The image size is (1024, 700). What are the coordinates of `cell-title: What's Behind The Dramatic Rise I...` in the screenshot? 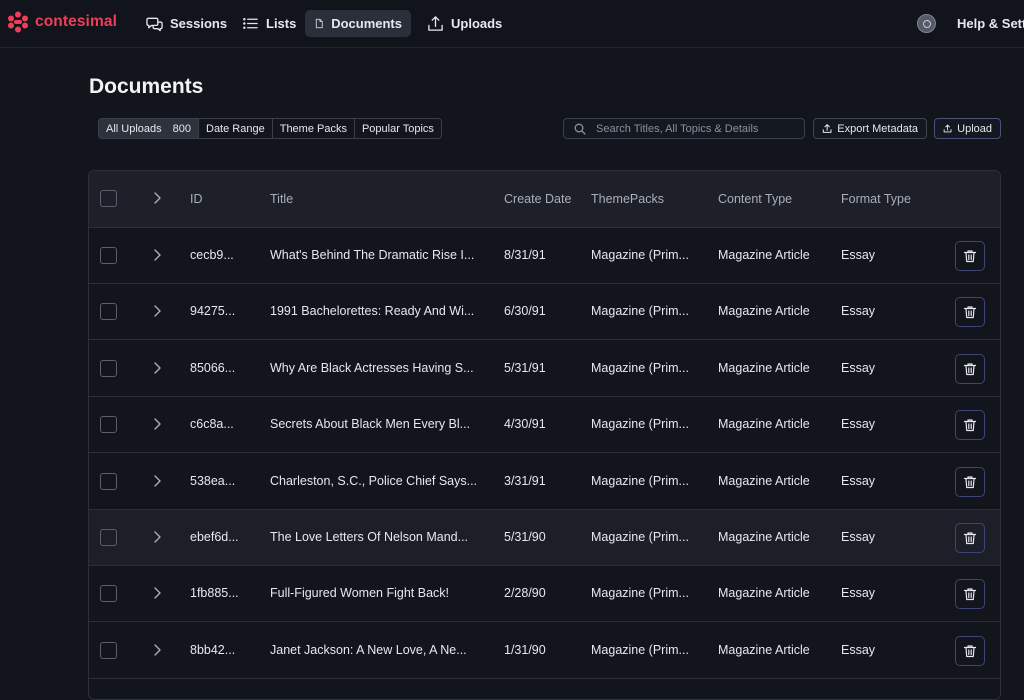 It's located at (372, 255).